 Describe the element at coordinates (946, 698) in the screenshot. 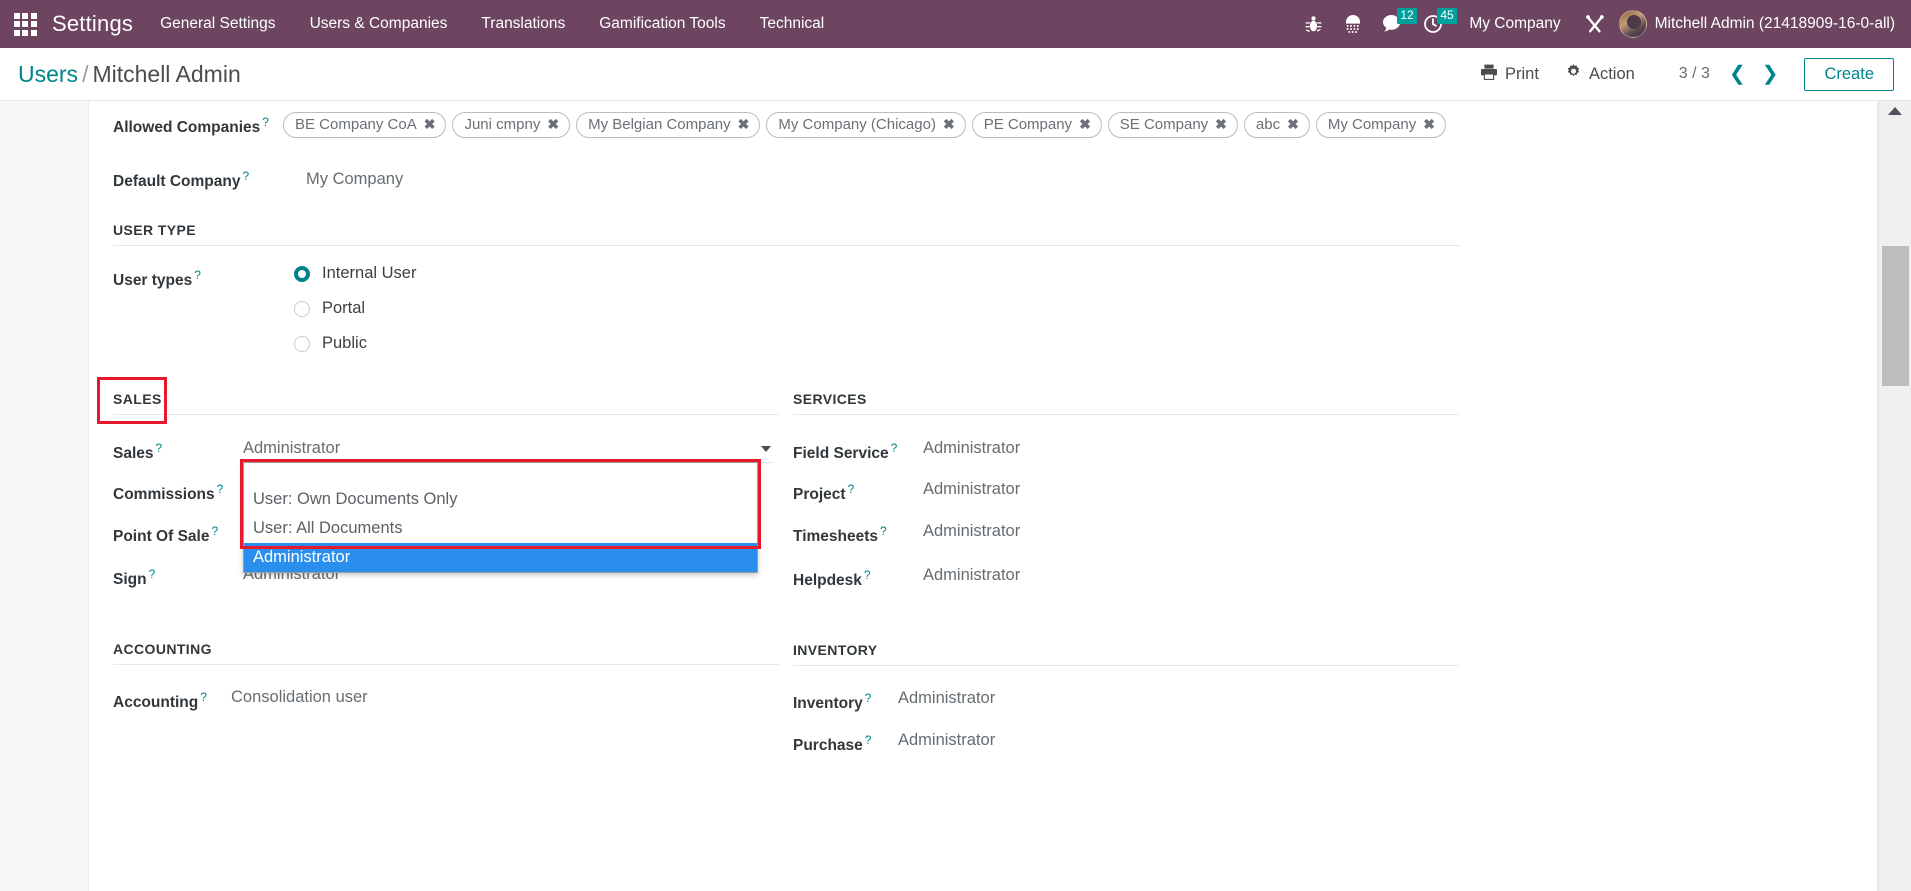

I see `inventory-value: Administrator` at that location.